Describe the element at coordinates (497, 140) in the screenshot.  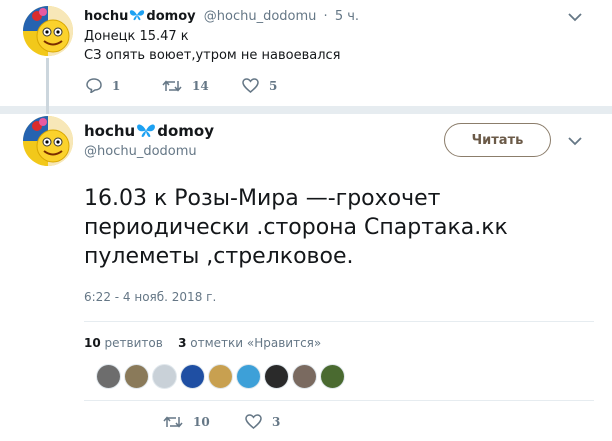
I see `follow-button: Читать` at that location.